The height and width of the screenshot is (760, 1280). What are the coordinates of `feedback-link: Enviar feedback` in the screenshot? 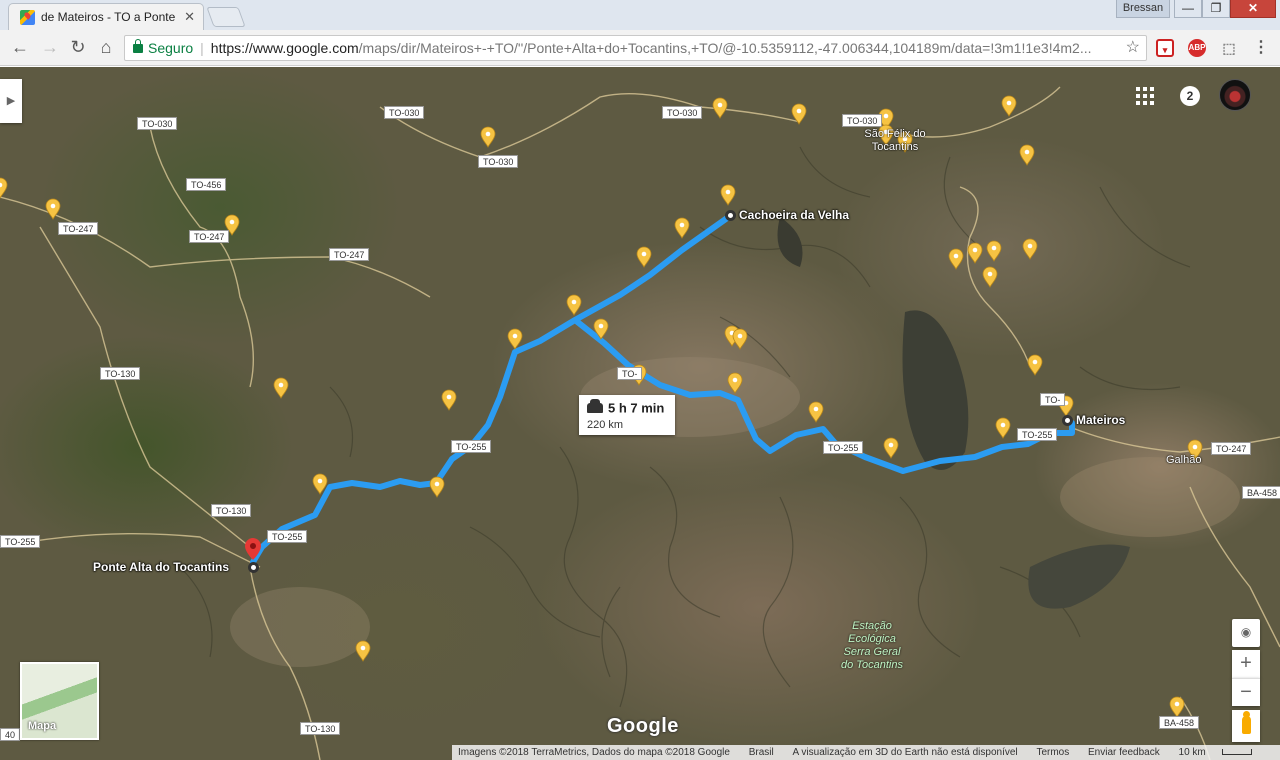 It's located at (1124, 752).